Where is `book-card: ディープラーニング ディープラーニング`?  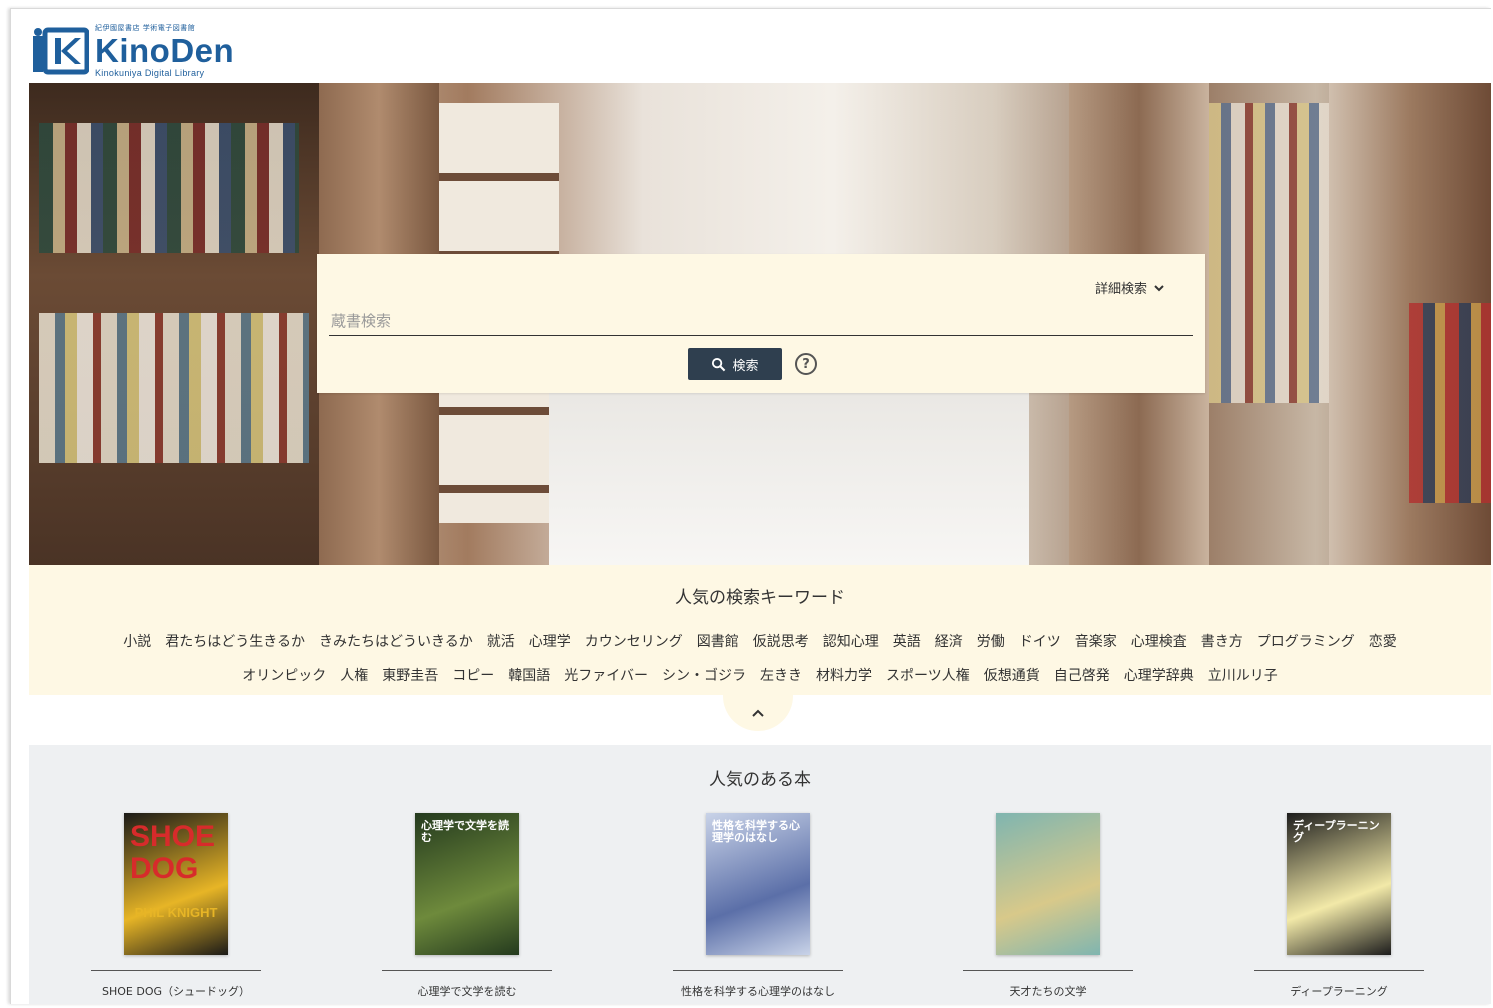 book-card: ディープラーニング ディープラーニング is located at coordinates (1339, 908).